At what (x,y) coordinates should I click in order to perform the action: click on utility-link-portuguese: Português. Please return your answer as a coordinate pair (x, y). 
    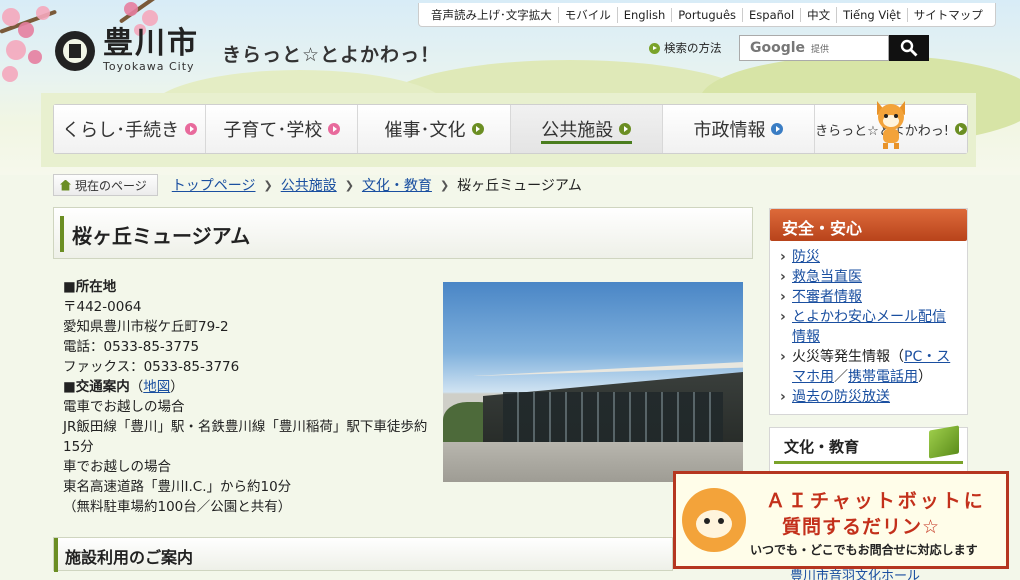
    Looking at the image, I should click on (708, 14).